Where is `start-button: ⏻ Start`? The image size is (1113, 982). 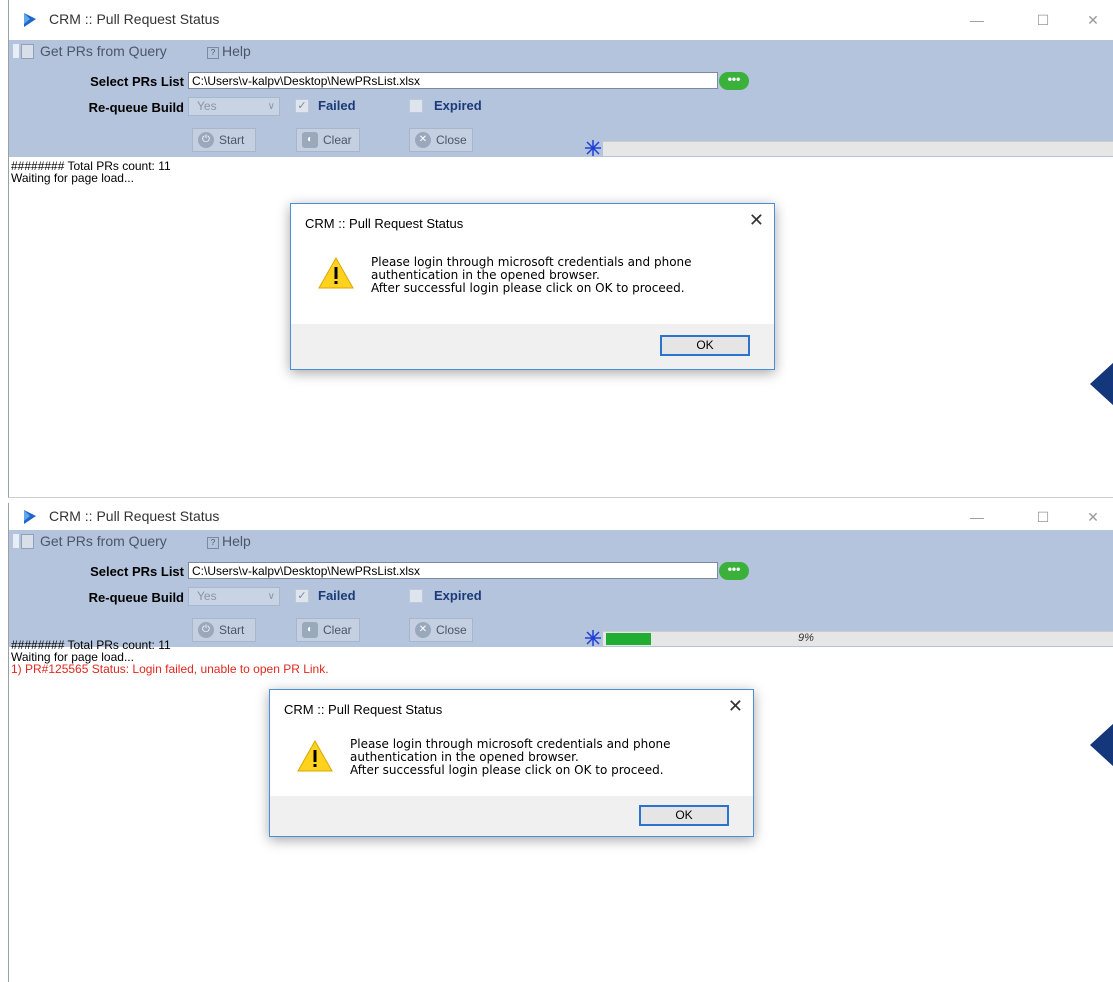 start-button: ⏻ Start is located at coordinates (224, 140).